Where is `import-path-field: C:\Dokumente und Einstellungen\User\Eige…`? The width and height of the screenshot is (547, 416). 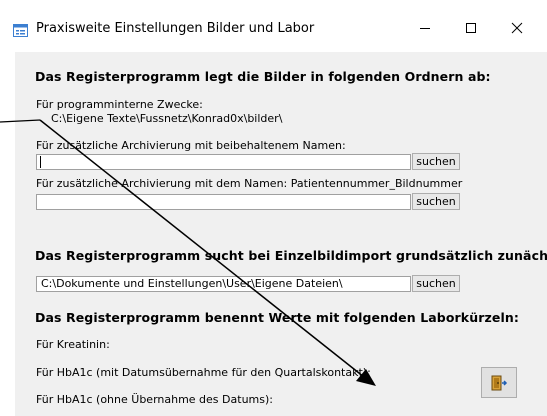
import-path-field: C:\Dokumente und Einstellungen\User\Eige… is located at coordinates (223, 284).